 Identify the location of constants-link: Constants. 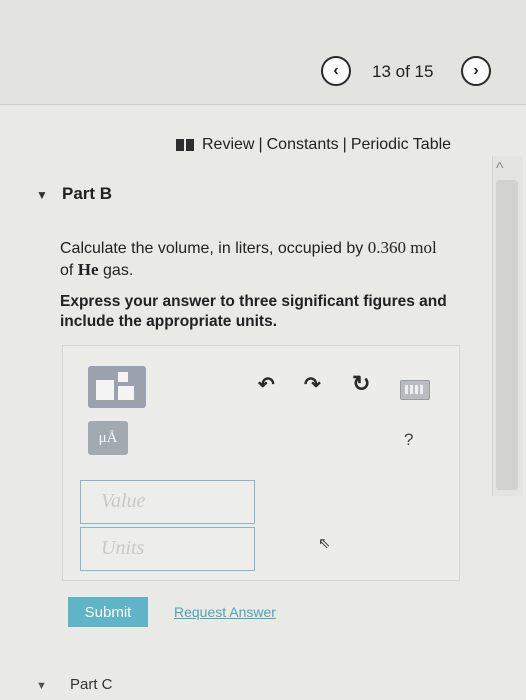
(303, 145).